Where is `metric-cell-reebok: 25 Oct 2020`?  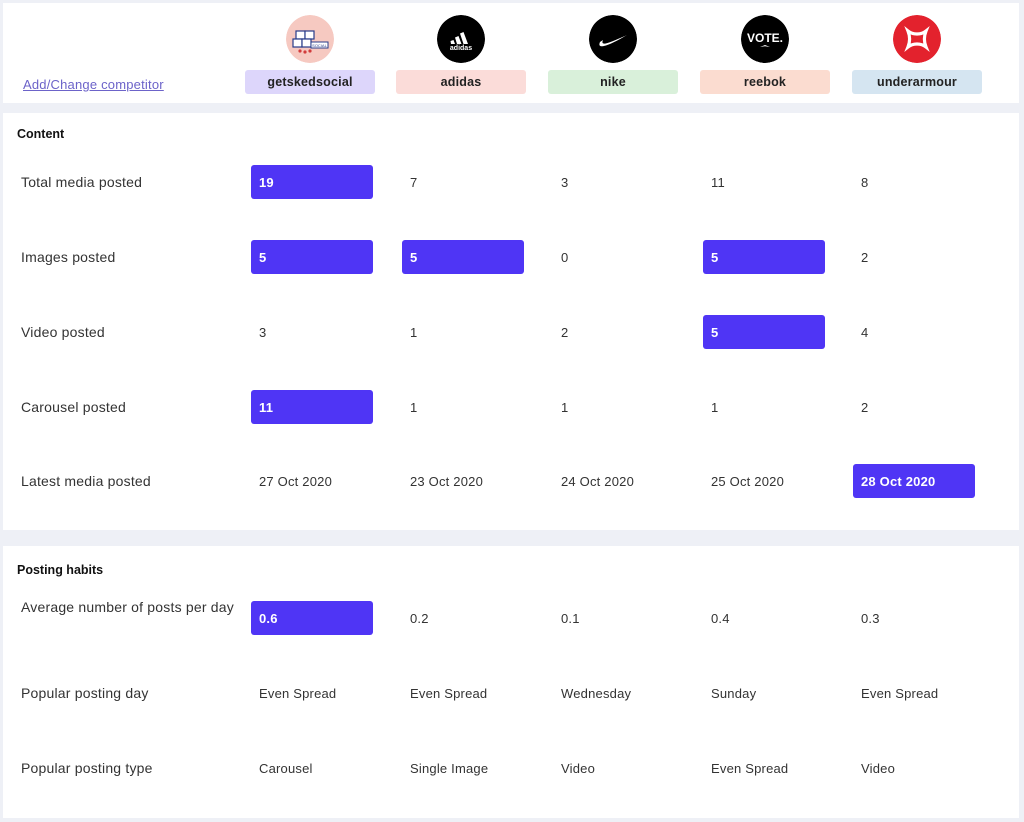
metric-cell-reebok: 25 Oct 2020 is located at coordinates (764, 481).